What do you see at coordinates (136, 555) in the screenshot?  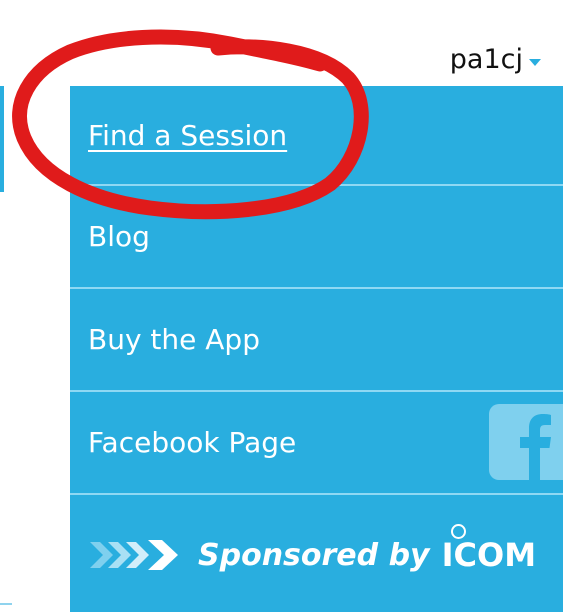 I see `chevron-arrows-icon` at bounding box center [136, 555].